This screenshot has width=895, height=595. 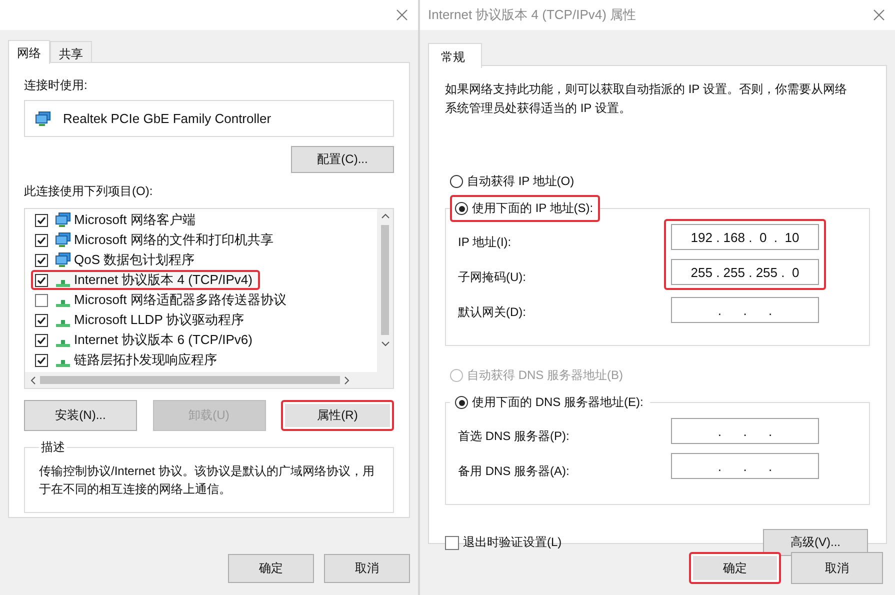 What do you see at coordinates (163, 340) in the screenshot?
I see `item-label: Internet 协议版本 6 (TCP/IPv6)` at bounding box center [163, 340].